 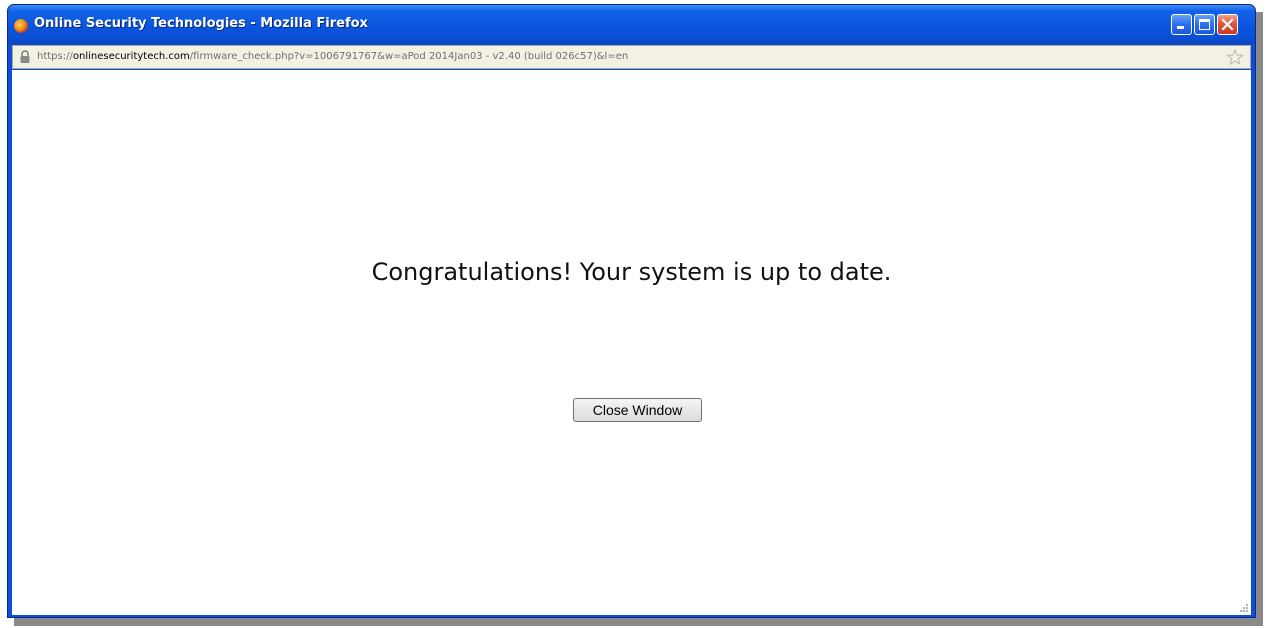 What do you see at coordinates (1235, 57) in the screenshot?
I see `star-icon` at bounding box center [1235, 57].